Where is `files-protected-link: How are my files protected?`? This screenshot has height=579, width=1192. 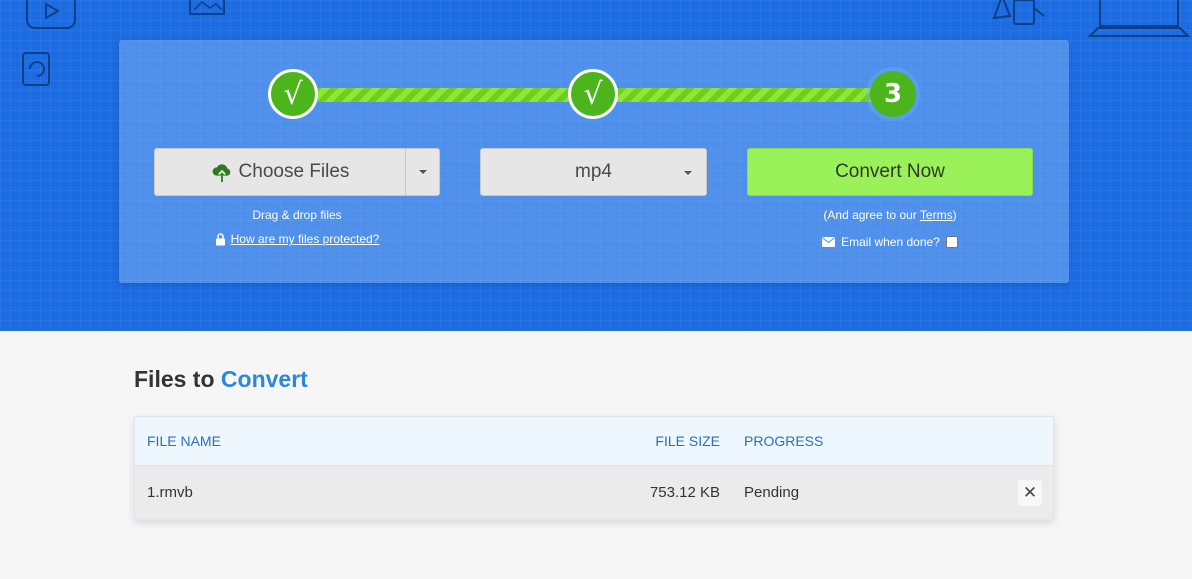
files-protected-link: How are my files protected? is located at coordinates (305, 239).